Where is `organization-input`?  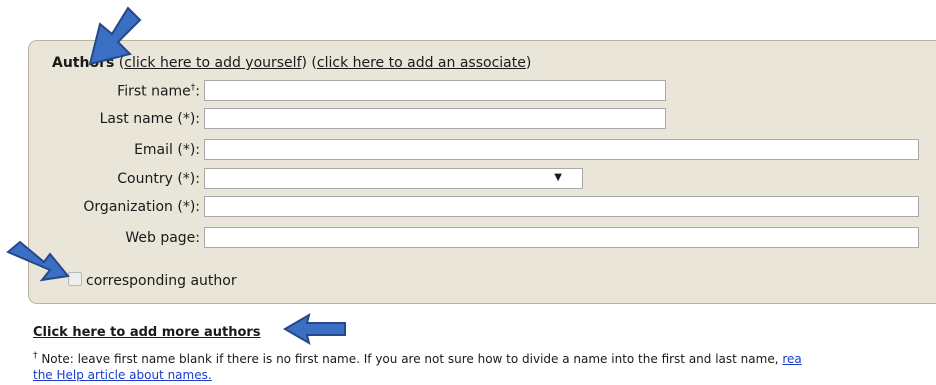 organization-input is located at coordinates (561, 206).